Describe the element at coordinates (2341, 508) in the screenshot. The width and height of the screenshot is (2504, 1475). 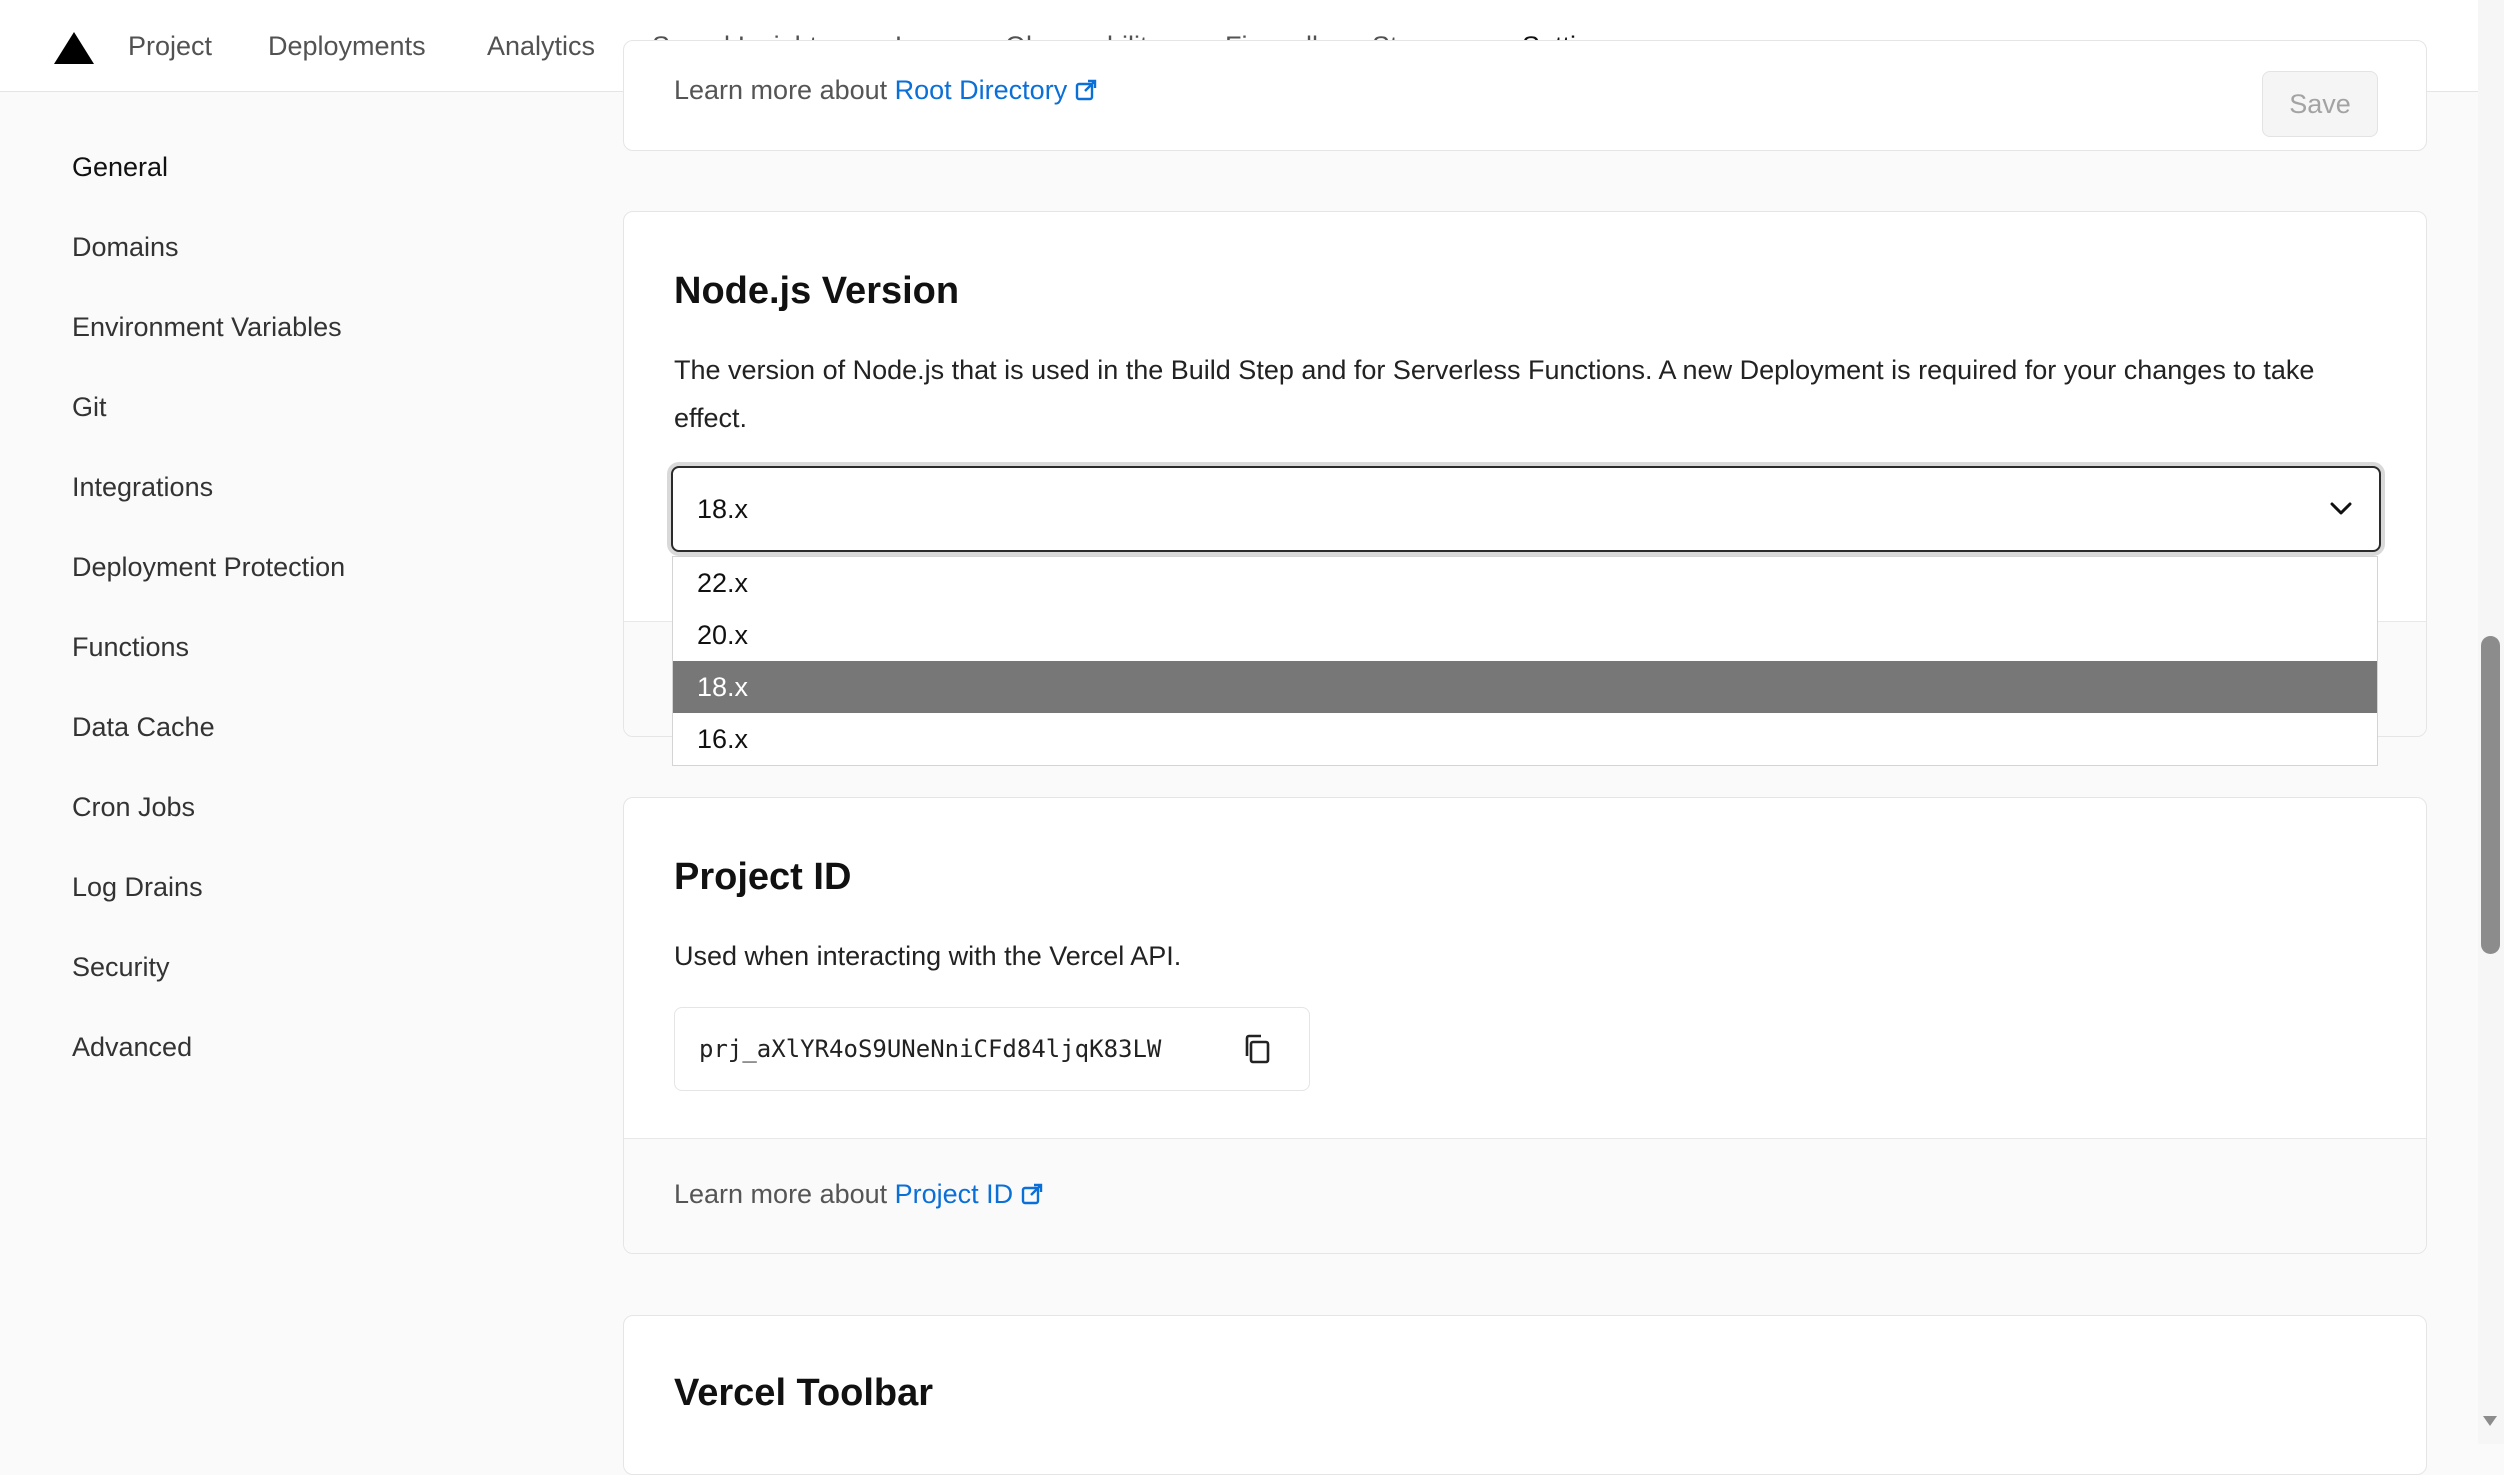
I see `chevron-down-icon` at that location.